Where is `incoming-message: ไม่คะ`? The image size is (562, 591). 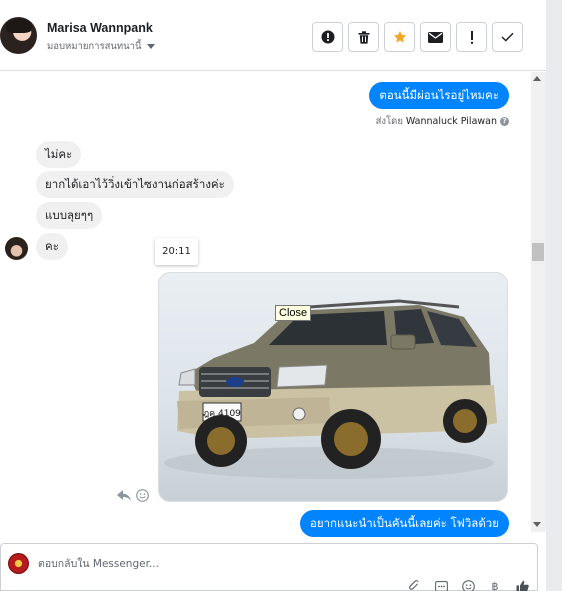 incoming-message: ไม่คะ is located at coordinates (59, 154).